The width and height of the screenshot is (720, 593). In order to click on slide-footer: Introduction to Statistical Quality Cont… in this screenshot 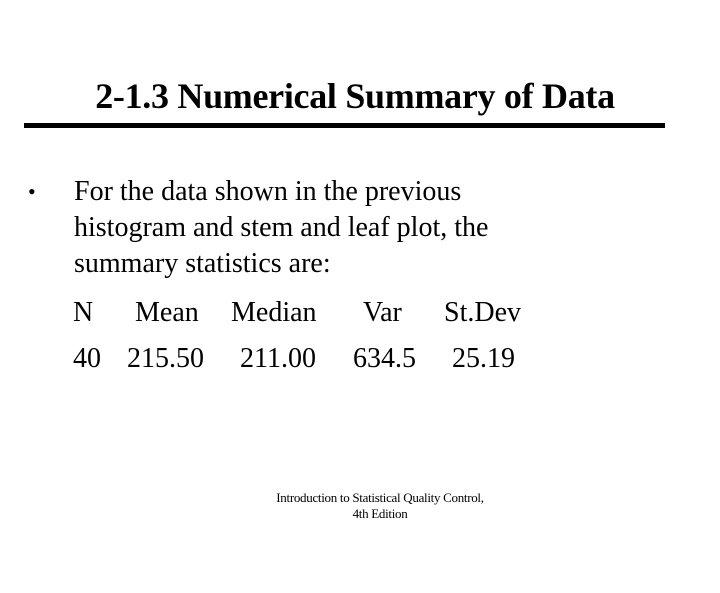, I will do `click(380, 506)`.